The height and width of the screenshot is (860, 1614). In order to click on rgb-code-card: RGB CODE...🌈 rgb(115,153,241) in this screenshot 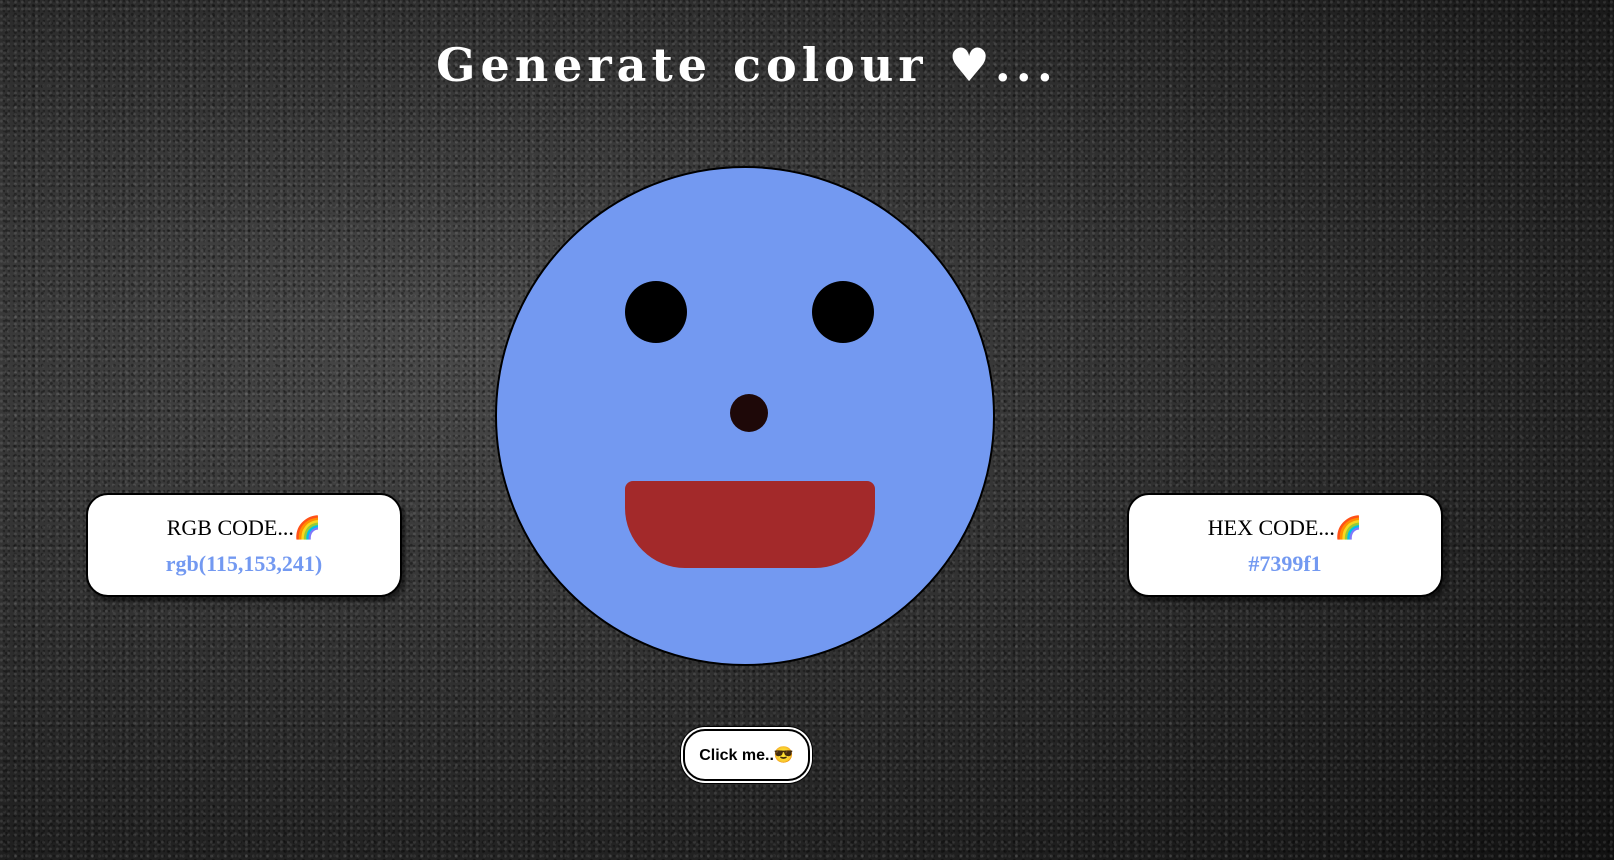, I will do `click(244, 545)`.